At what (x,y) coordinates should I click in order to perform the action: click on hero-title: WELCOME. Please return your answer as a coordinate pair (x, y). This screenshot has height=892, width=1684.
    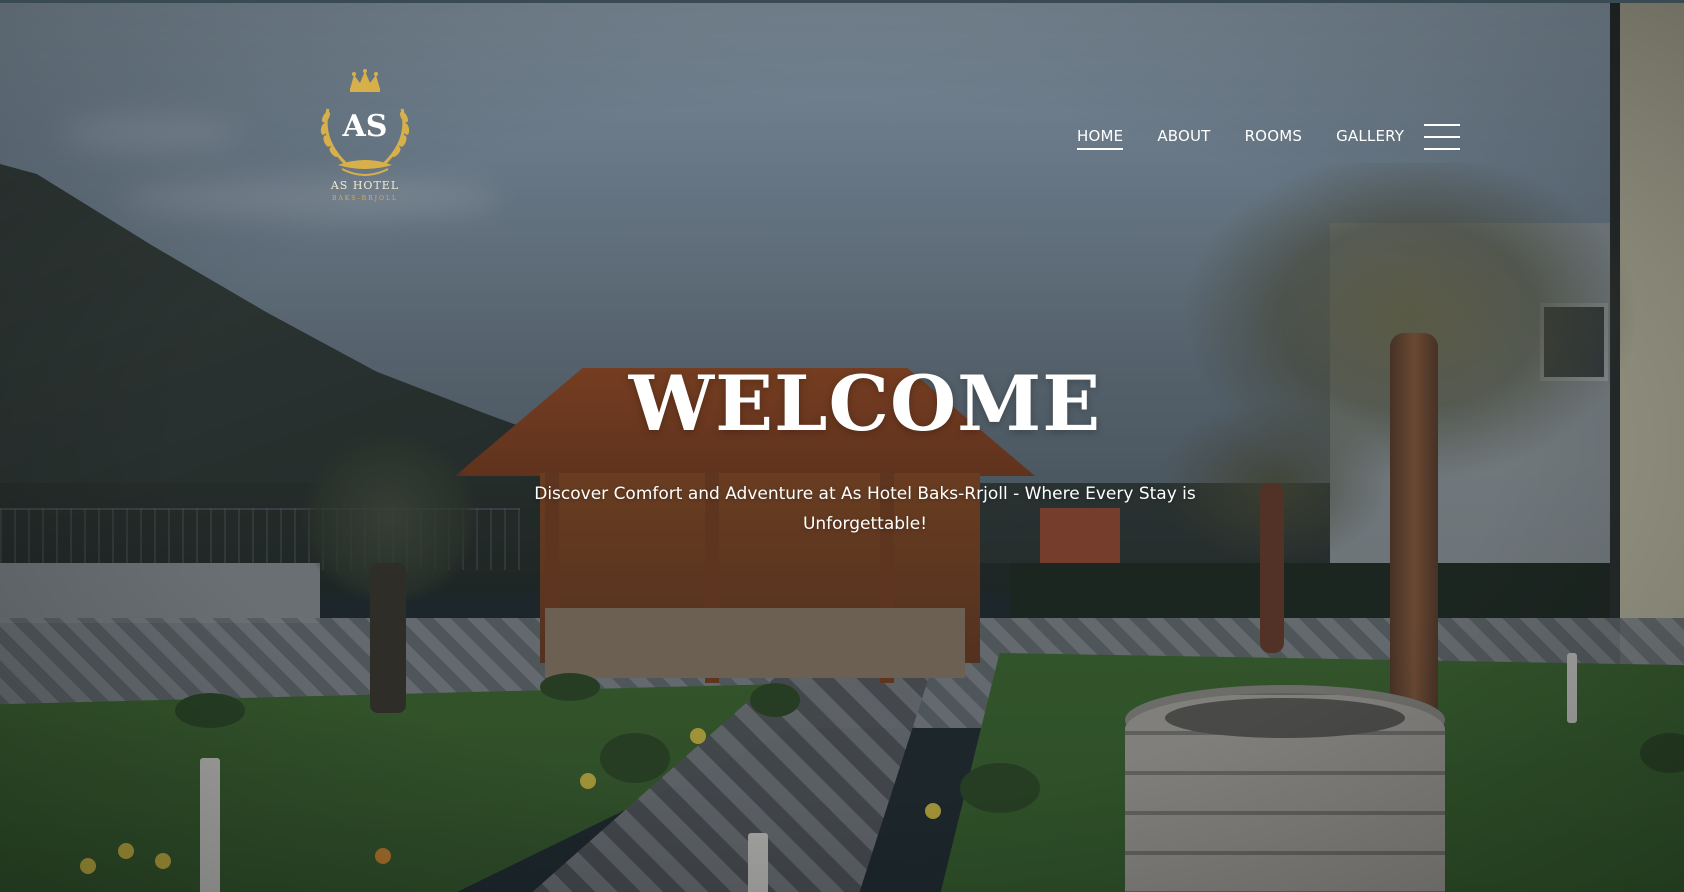
    Looking at the image, I should click on (865, 403).